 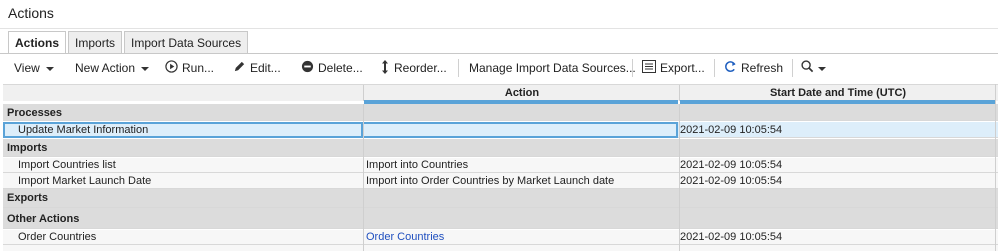 I want to click on group-label: Processes, so click(x=35, y=113).